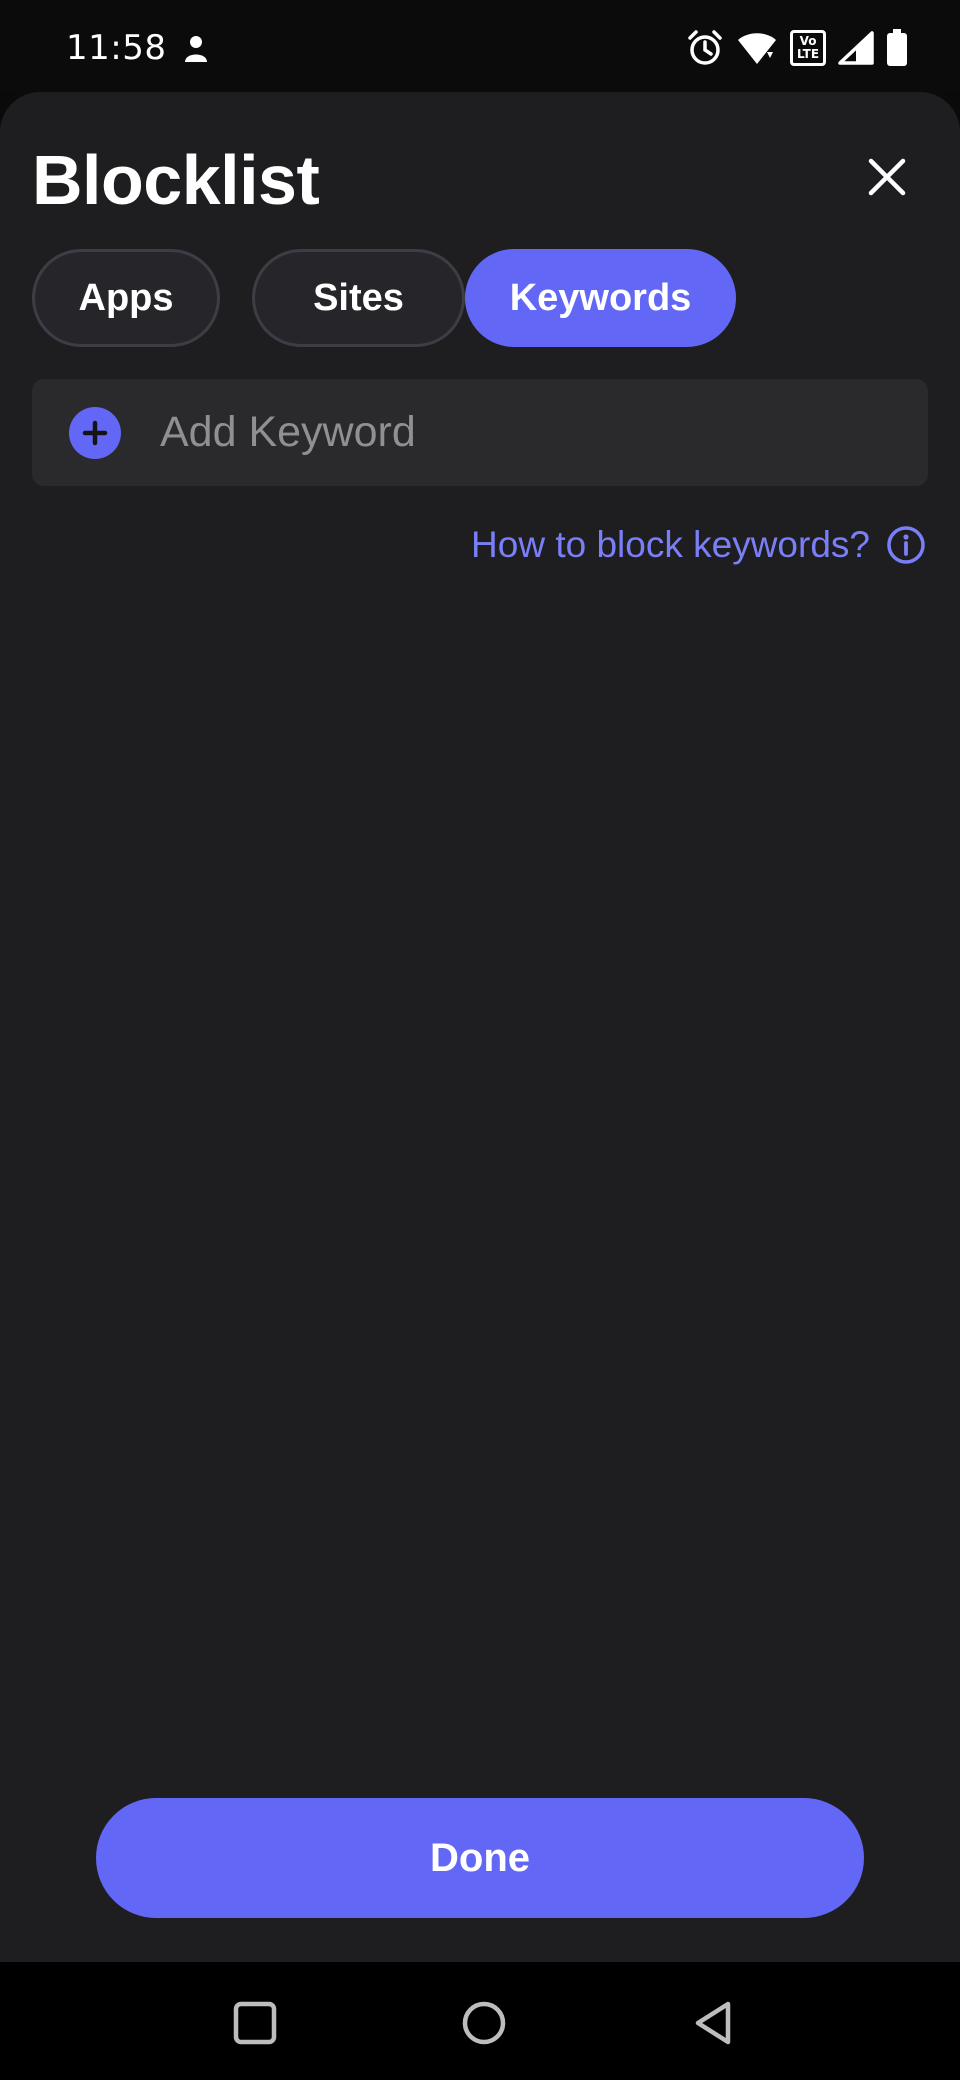  I want to click on plus-circle-icon, so click(95, 433).